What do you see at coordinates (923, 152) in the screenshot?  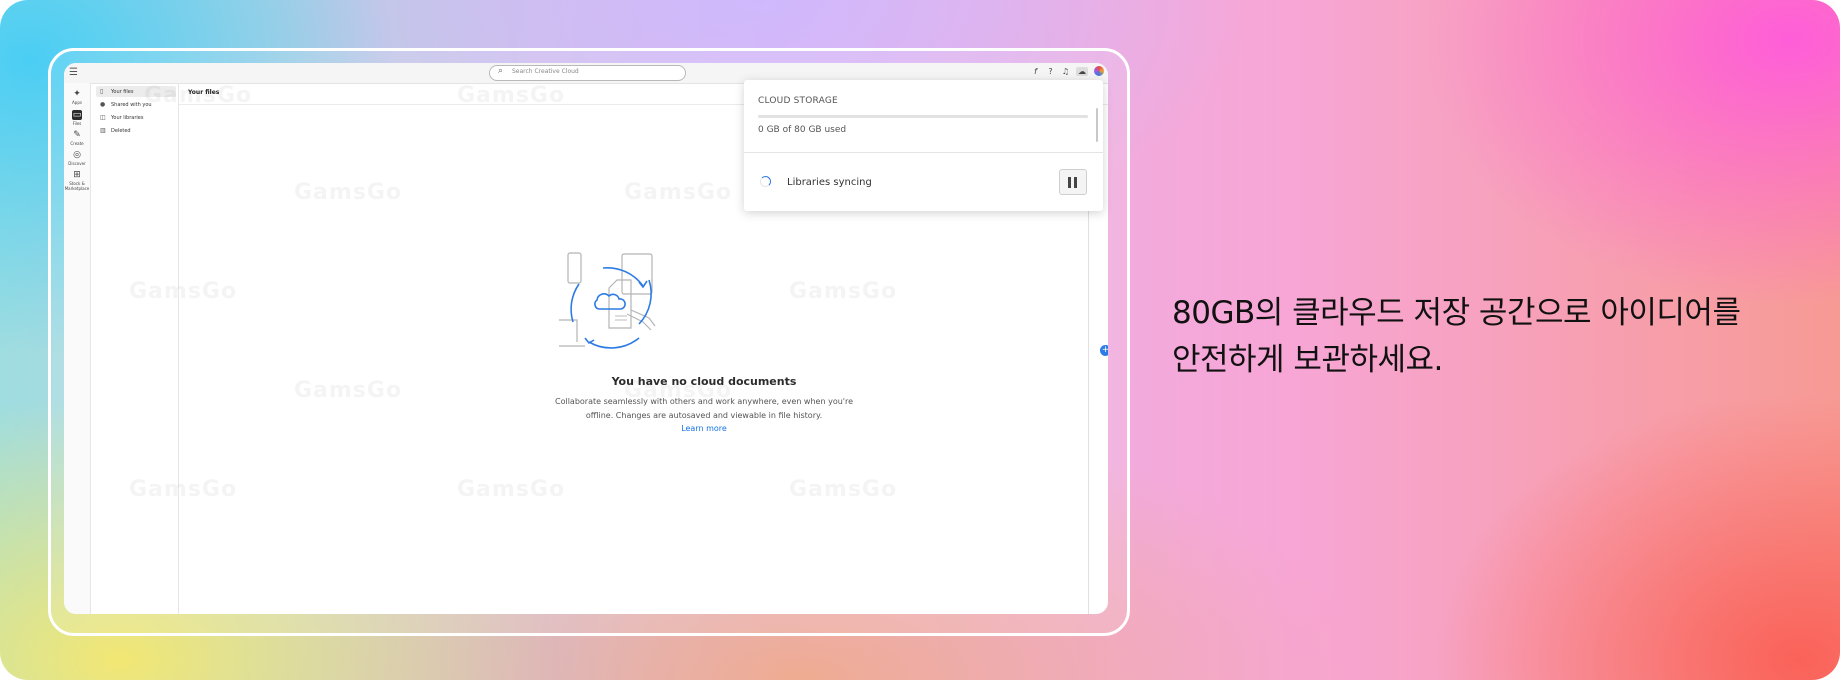 I see `divider` at bounding box center [923, 152].